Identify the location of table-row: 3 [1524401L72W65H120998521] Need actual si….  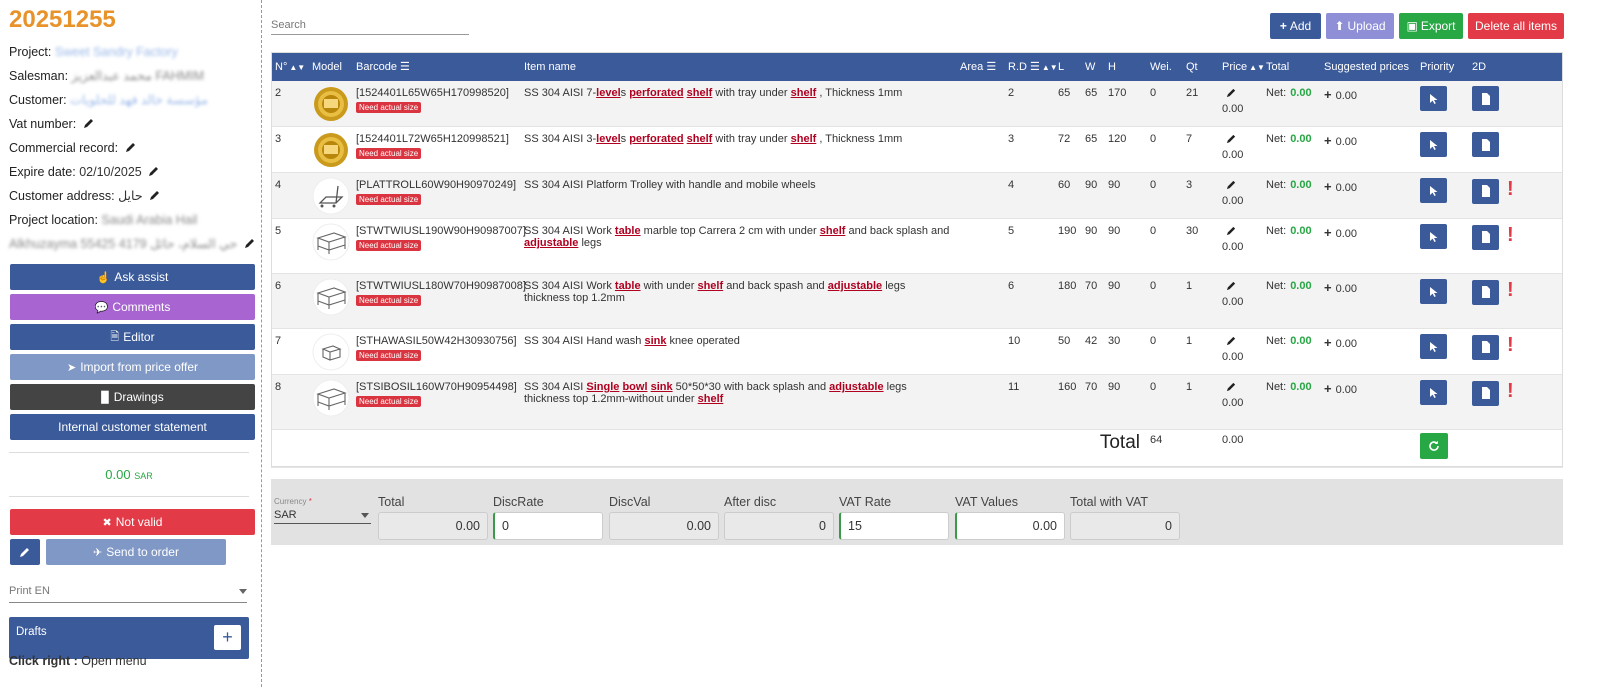
(917, 149).